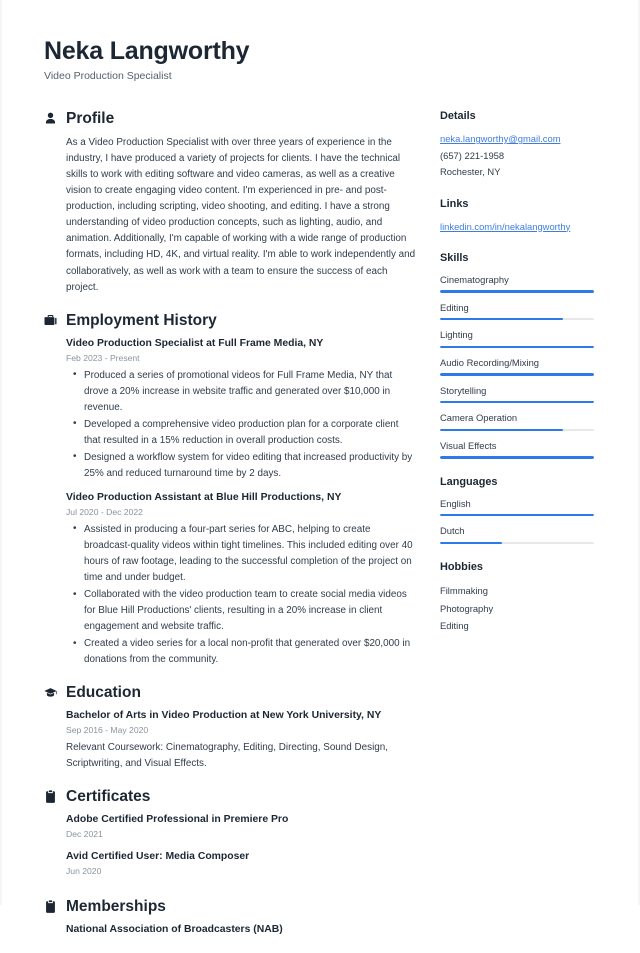  Describe the element at coordinates (463, 390) in the screenshot. I see `skill-label: Storytelling` at that location.